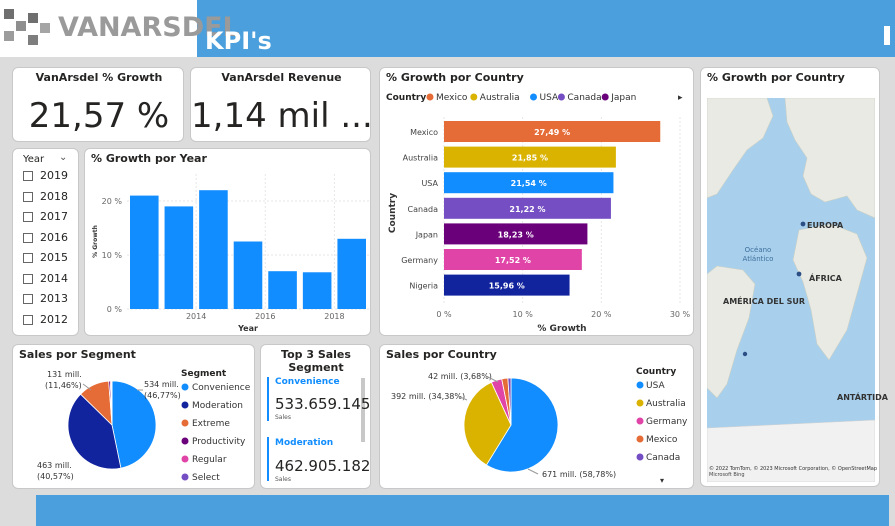 This screenshot has width=895, height=526. Describe the element at coordinates (623, 98) in the screenshot. I see `legend-item: Japan` at that location.